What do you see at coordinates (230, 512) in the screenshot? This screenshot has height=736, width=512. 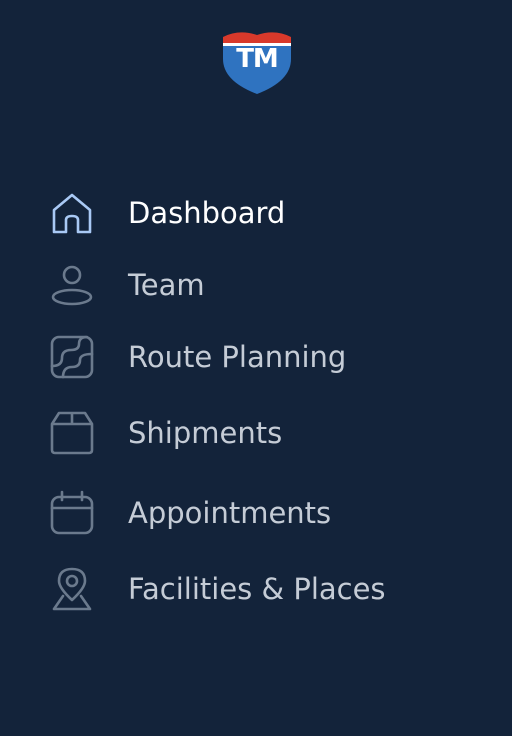 I see `nav-label-appointments: Appointments` at bounding box center [230, 512].